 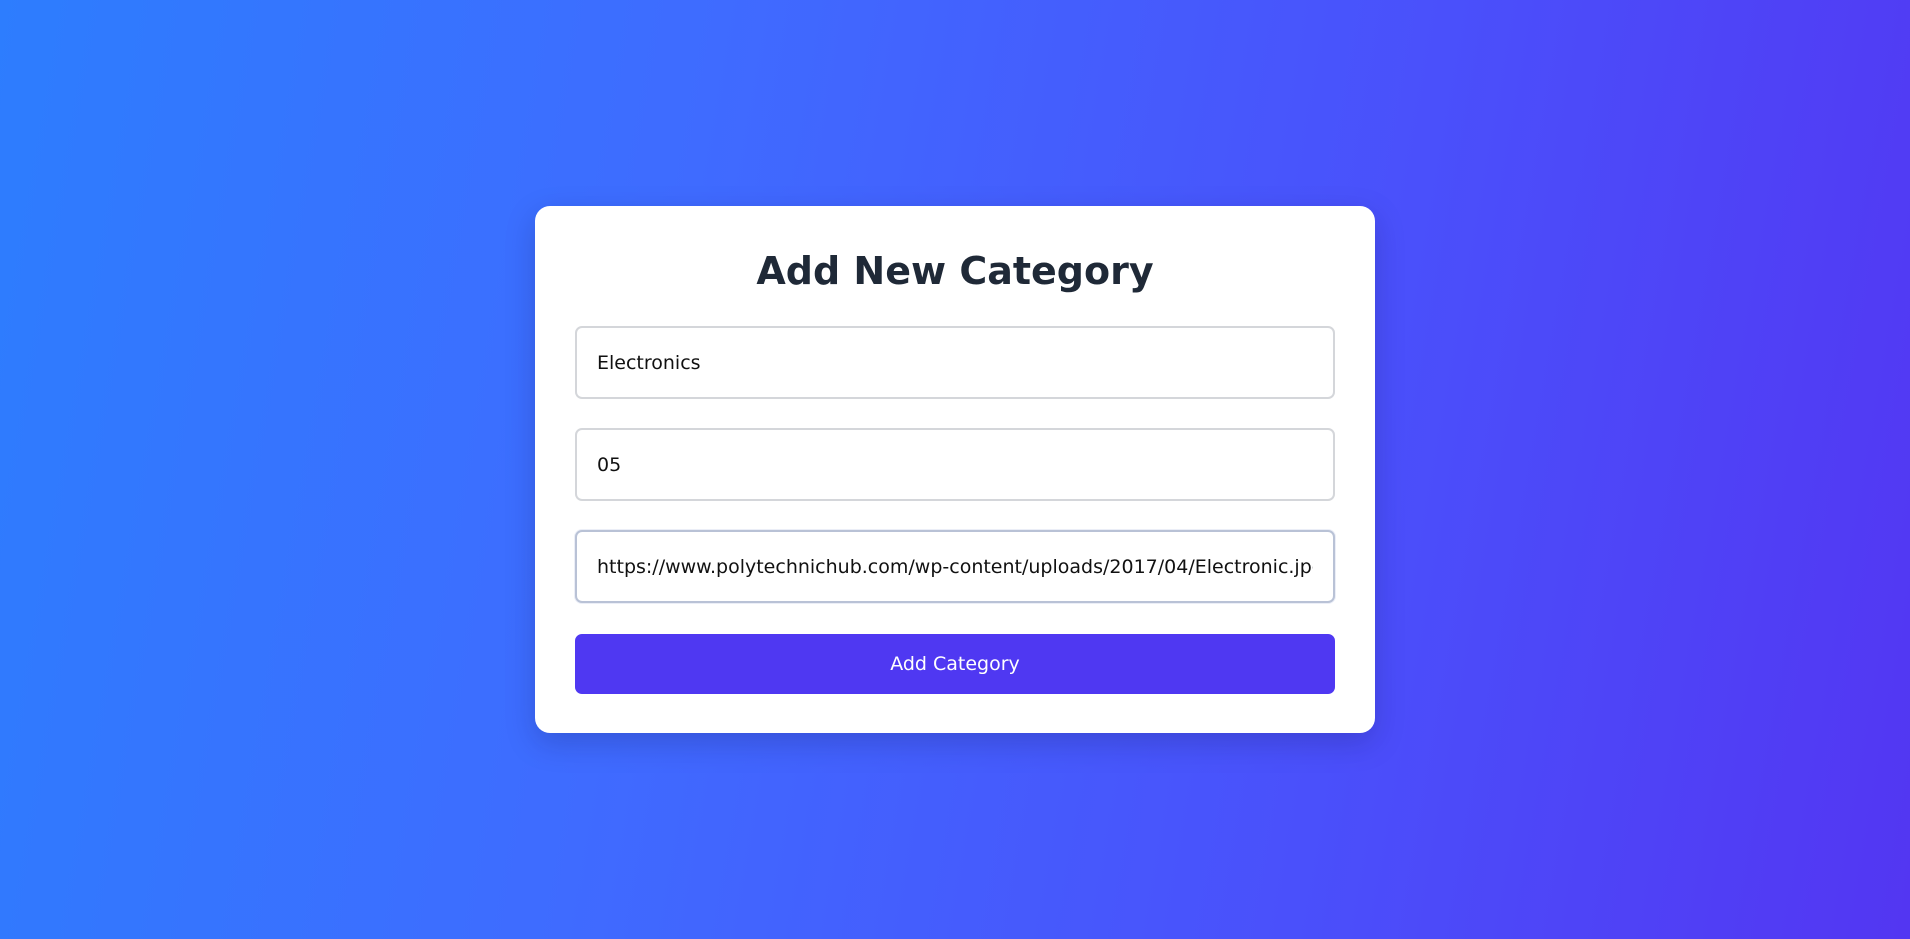 I want to click on category-number-input, so click(x=955, y=464).